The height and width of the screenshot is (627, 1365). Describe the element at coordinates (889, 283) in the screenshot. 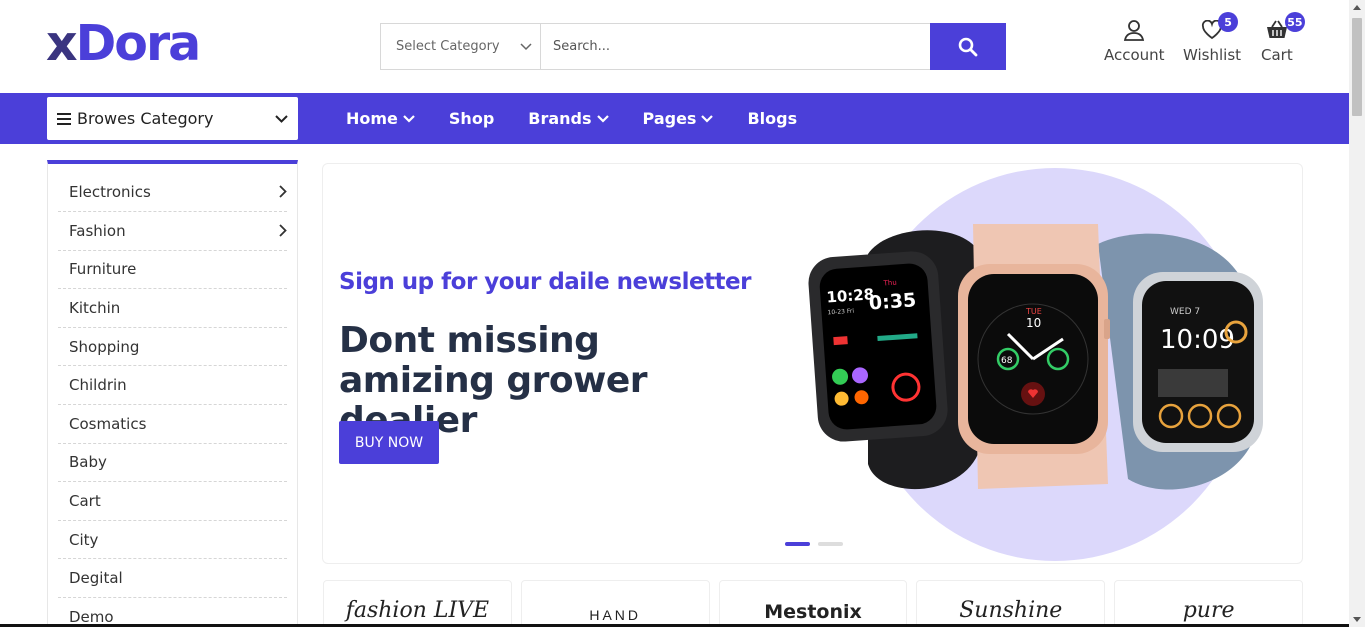

I see `watch1-day: Thu` at that location.